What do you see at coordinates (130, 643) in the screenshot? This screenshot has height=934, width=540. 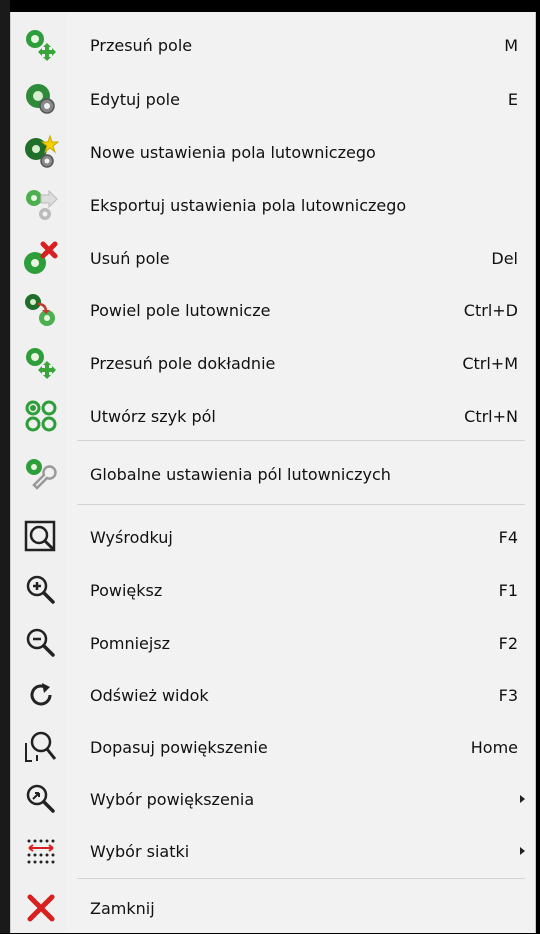 I see `menu-item-label: Pomniejsz` at bounding box center [130, 643].